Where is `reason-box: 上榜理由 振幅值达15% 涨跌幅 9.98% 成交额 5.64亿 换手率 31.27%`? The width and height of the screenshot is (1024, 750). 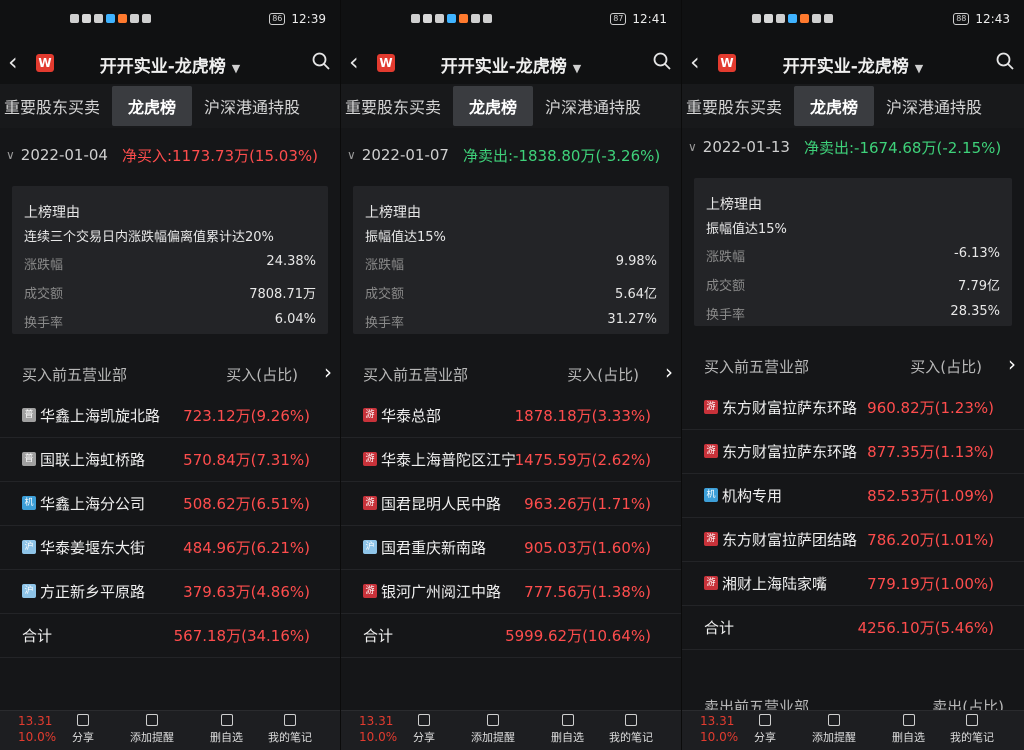
reason-box: 上榜理由 振幅值达15% 涨跌幅 9.98% 成交额 5.64亿 换手率 31.27% is located at coordinates (511, 260).